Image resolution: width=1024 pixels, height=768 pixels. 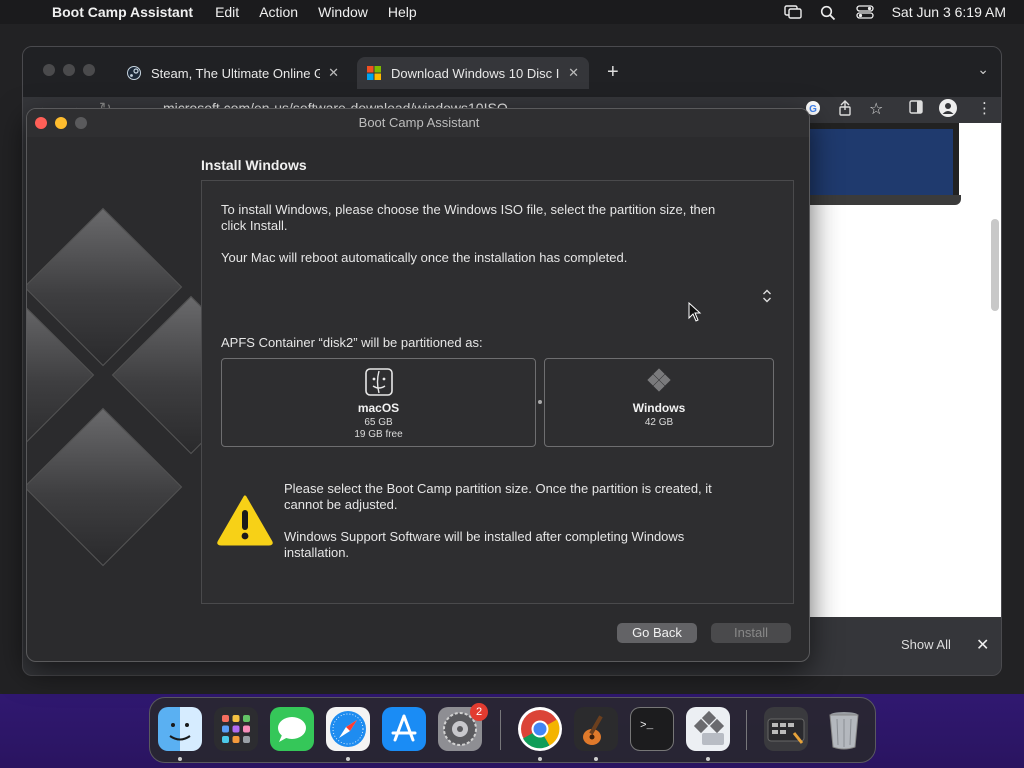 What do you see at coordinates (378, 422) in the screenshot?
I see `macos-size: 65 GB` at bounding box center [378, 422].